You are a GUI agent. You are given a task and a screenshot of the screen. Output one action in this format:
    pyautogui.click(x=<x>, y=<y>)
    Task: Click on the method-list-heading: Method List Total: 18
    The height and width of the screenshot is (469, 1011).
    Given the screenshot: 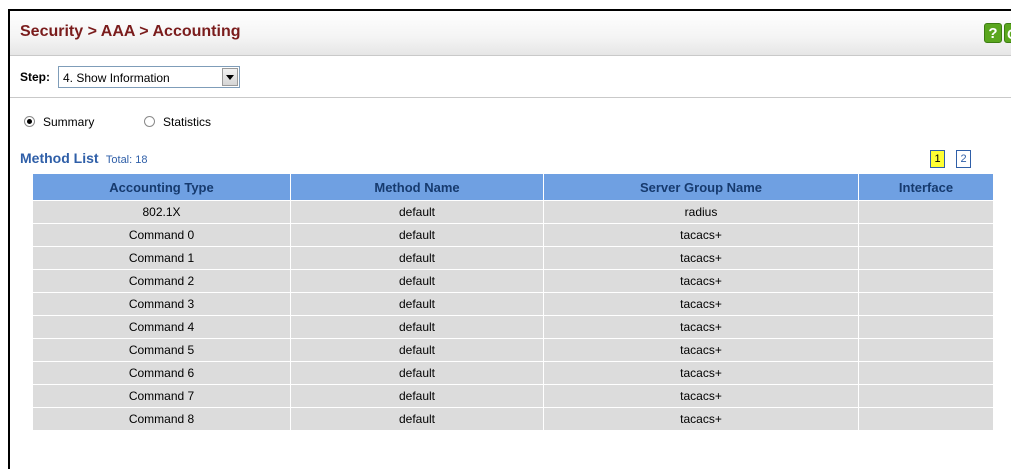 What is the action you would take?
    pyautogui.click(x=83, y=158)
    